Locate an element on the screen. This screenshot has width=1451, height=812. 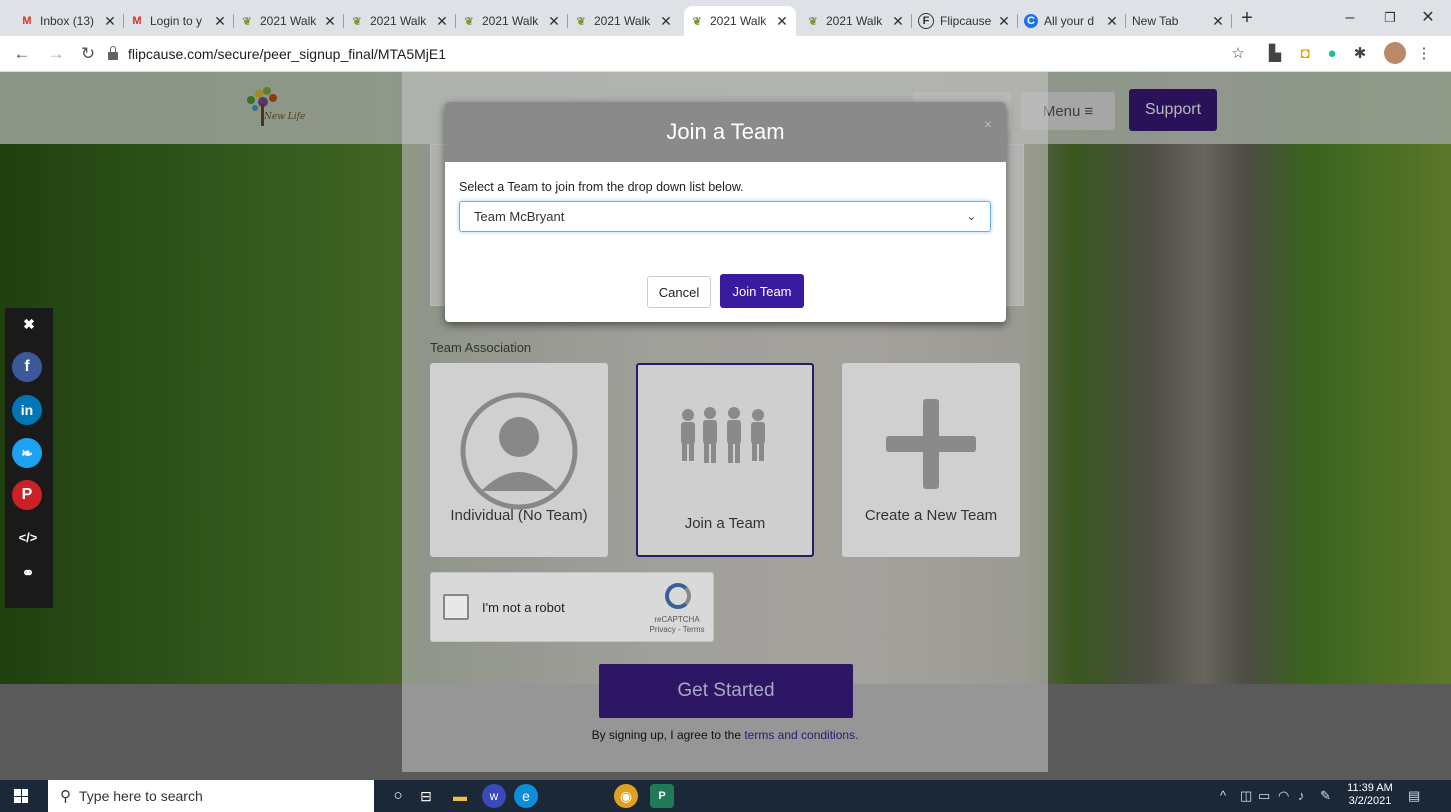
cortana-icon: ○ is located at coordinates (398, 796).